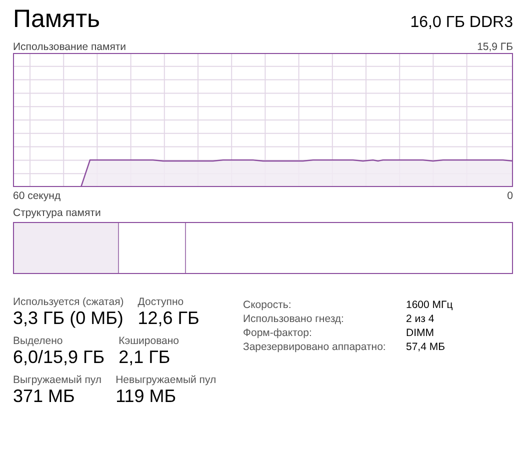 This screenshot has height=458, width=525. Describe the element at coordinates (420, 333) in the screenshot. I see `detail-value: DIMM` at that location.